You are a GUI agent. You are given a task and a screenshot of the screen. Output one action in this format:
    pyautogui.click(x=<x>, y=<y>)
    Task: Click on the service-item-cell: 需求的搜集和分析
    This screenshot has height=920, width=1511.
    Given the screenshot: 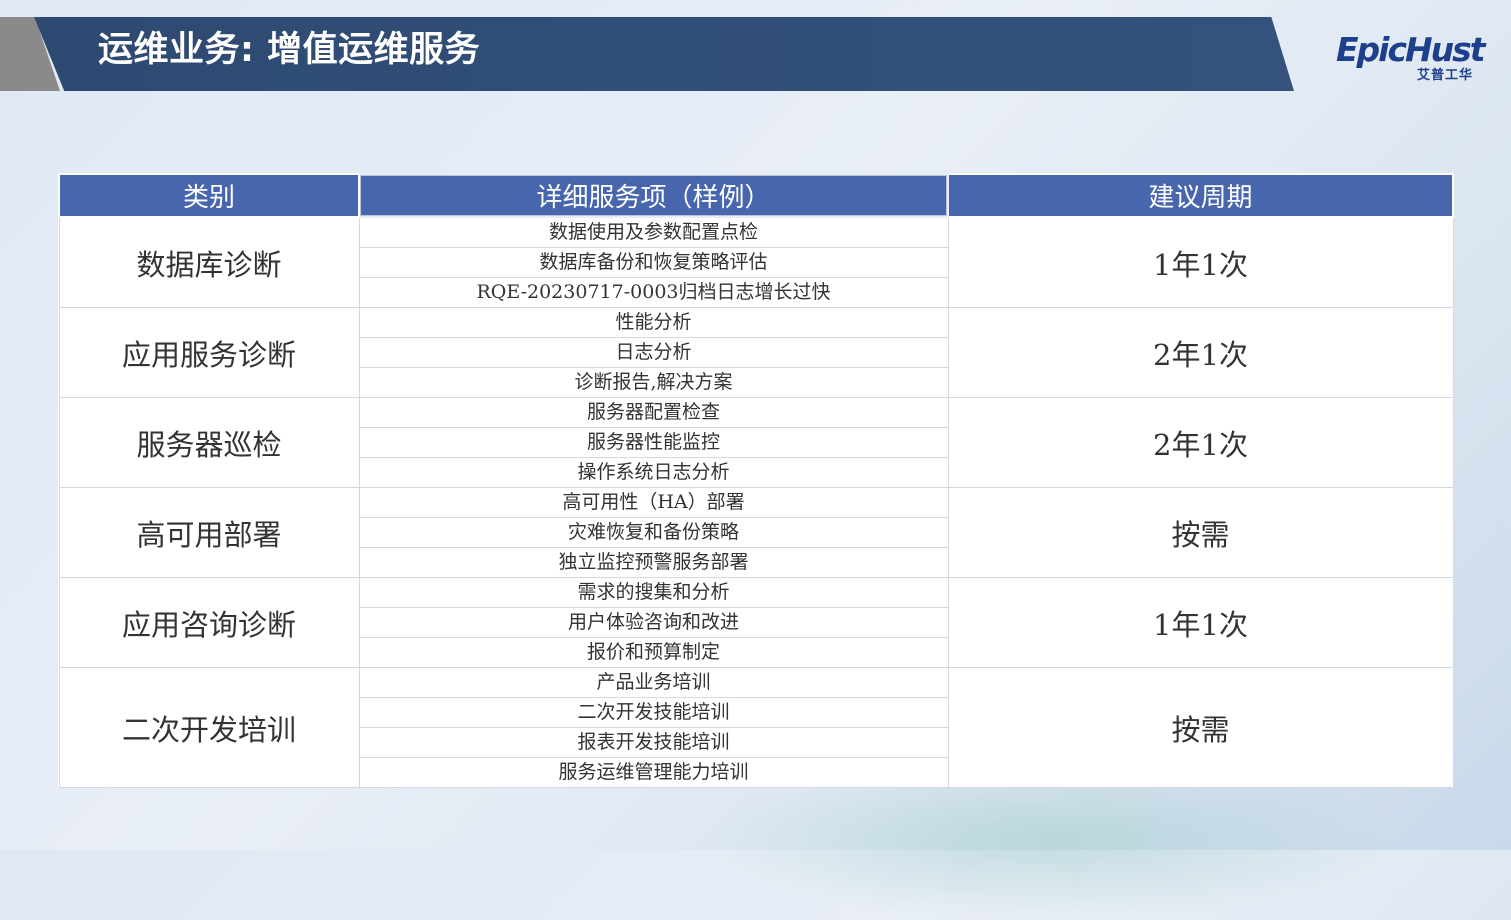 What is the action you would take?
    pyautogui.click(x=653, y=592)
    